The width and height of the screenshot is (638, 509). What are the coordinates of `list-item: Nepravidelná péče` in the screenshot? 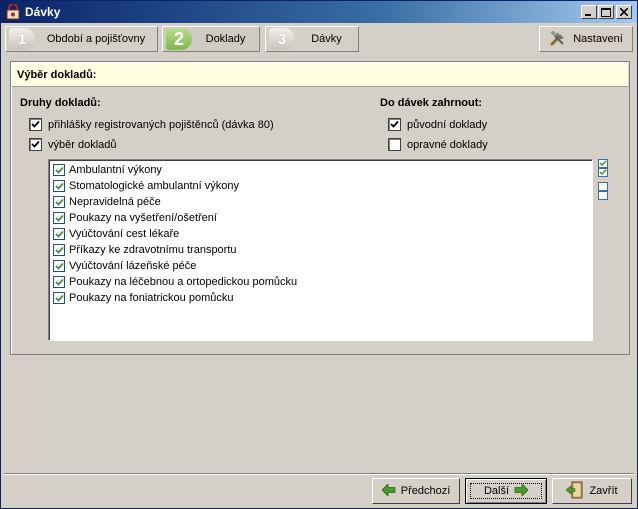 It's located at (320, 202).